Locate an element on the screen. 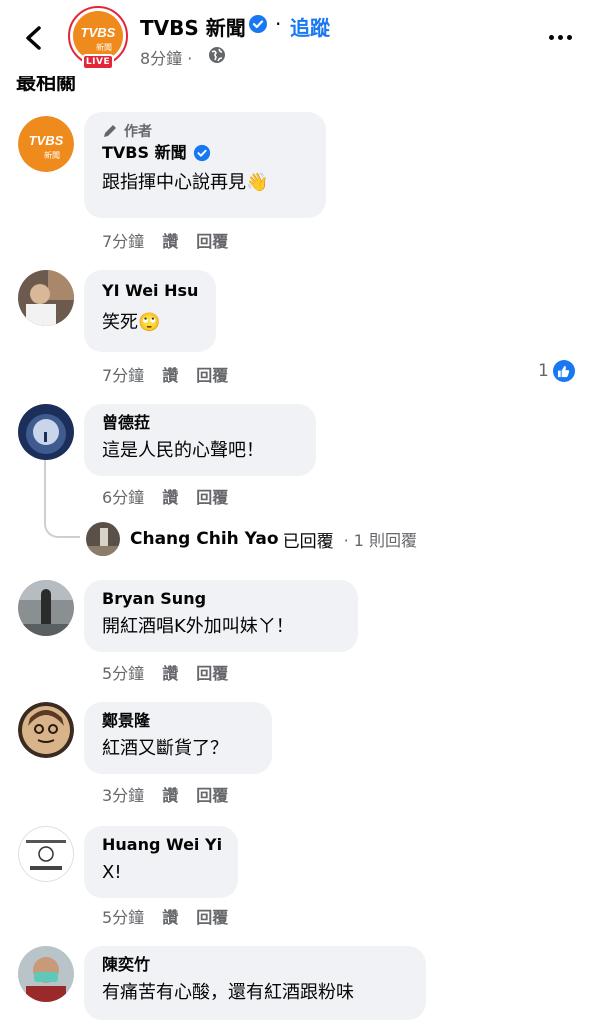 The height and width of the screenshot is (1024, 596). logo-subtext: 新聞 is located at coordinates (104, 47).